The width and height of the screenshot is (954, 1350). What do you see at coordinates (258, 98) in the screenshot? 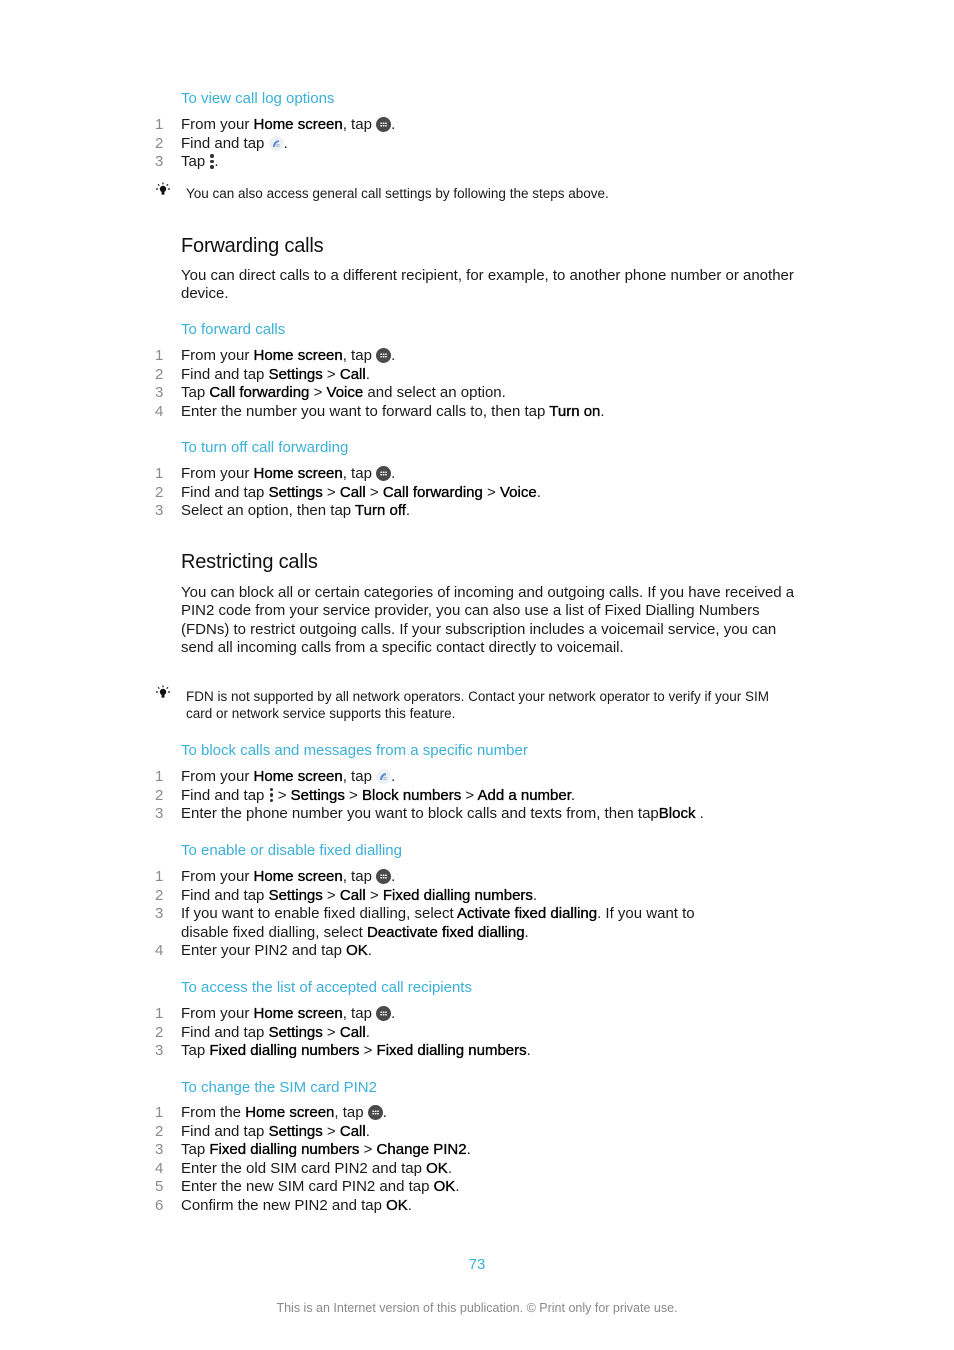
I see `subsection-title: To view call log options` at bounding box center [258, 98].